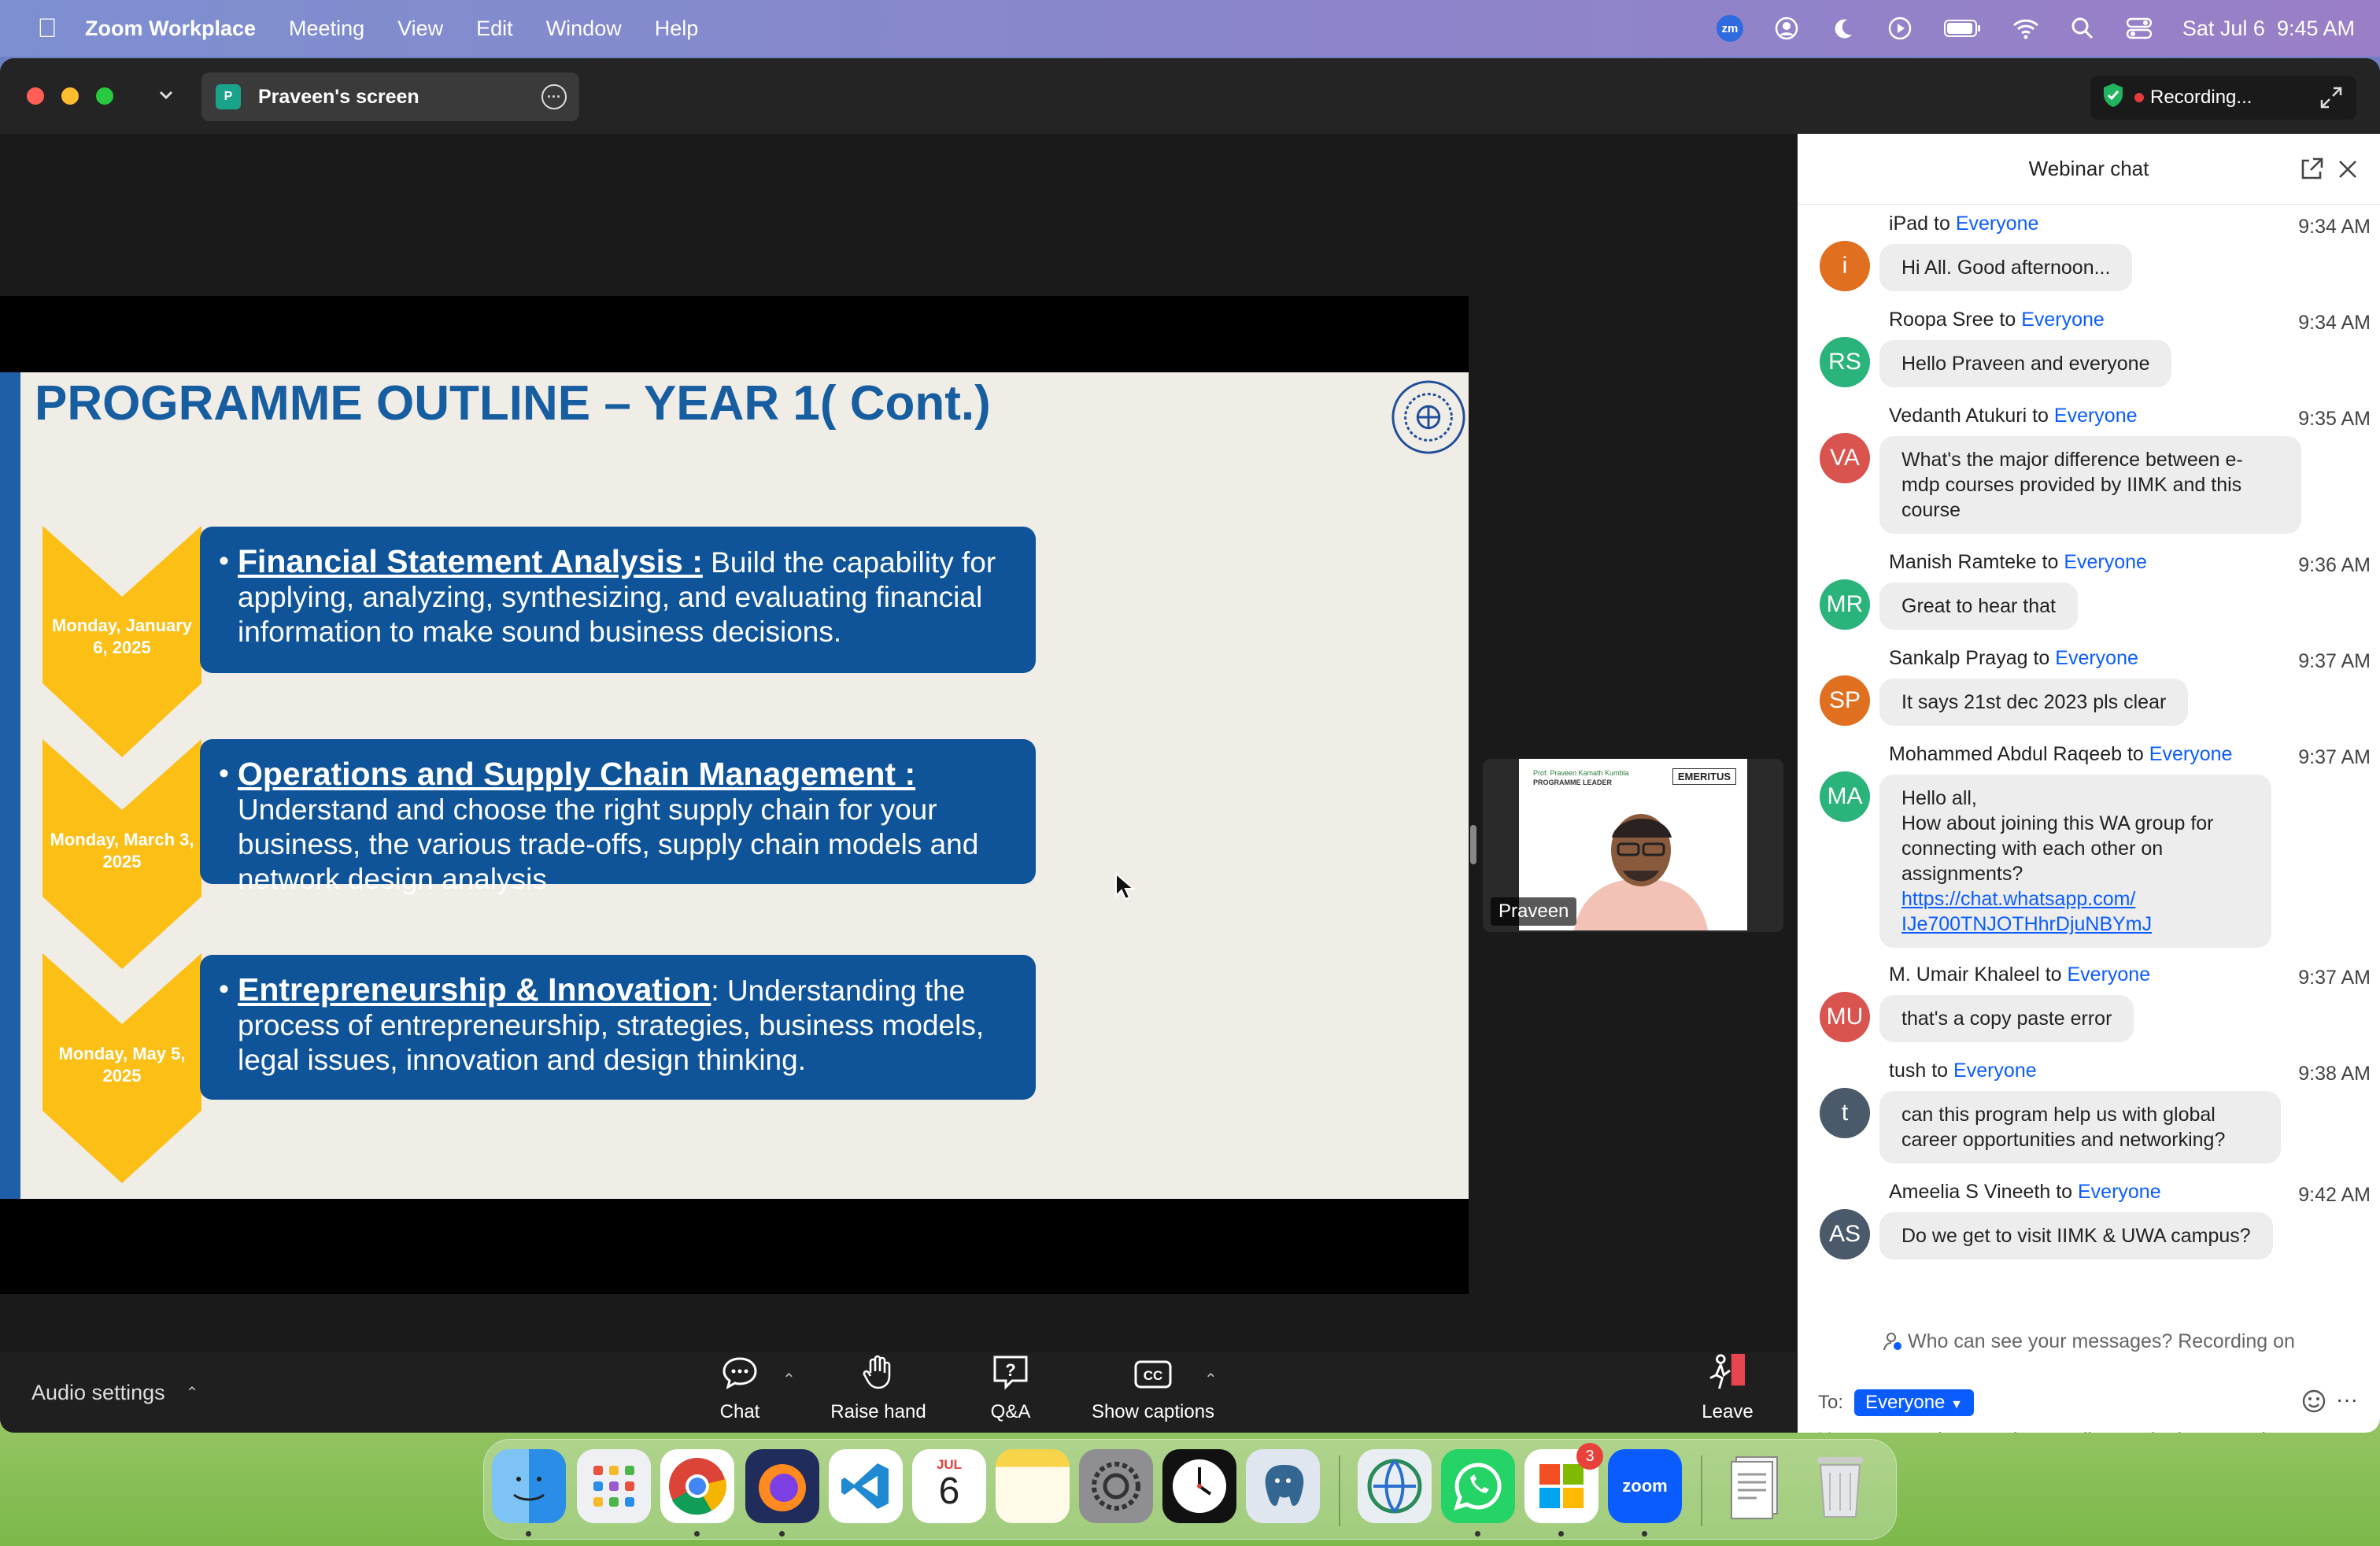  What do you see at coordinates (1959, 658) in the screenshot?
I see `message-sender: Sankalp Prayag` at bounding box center [1959, 658].